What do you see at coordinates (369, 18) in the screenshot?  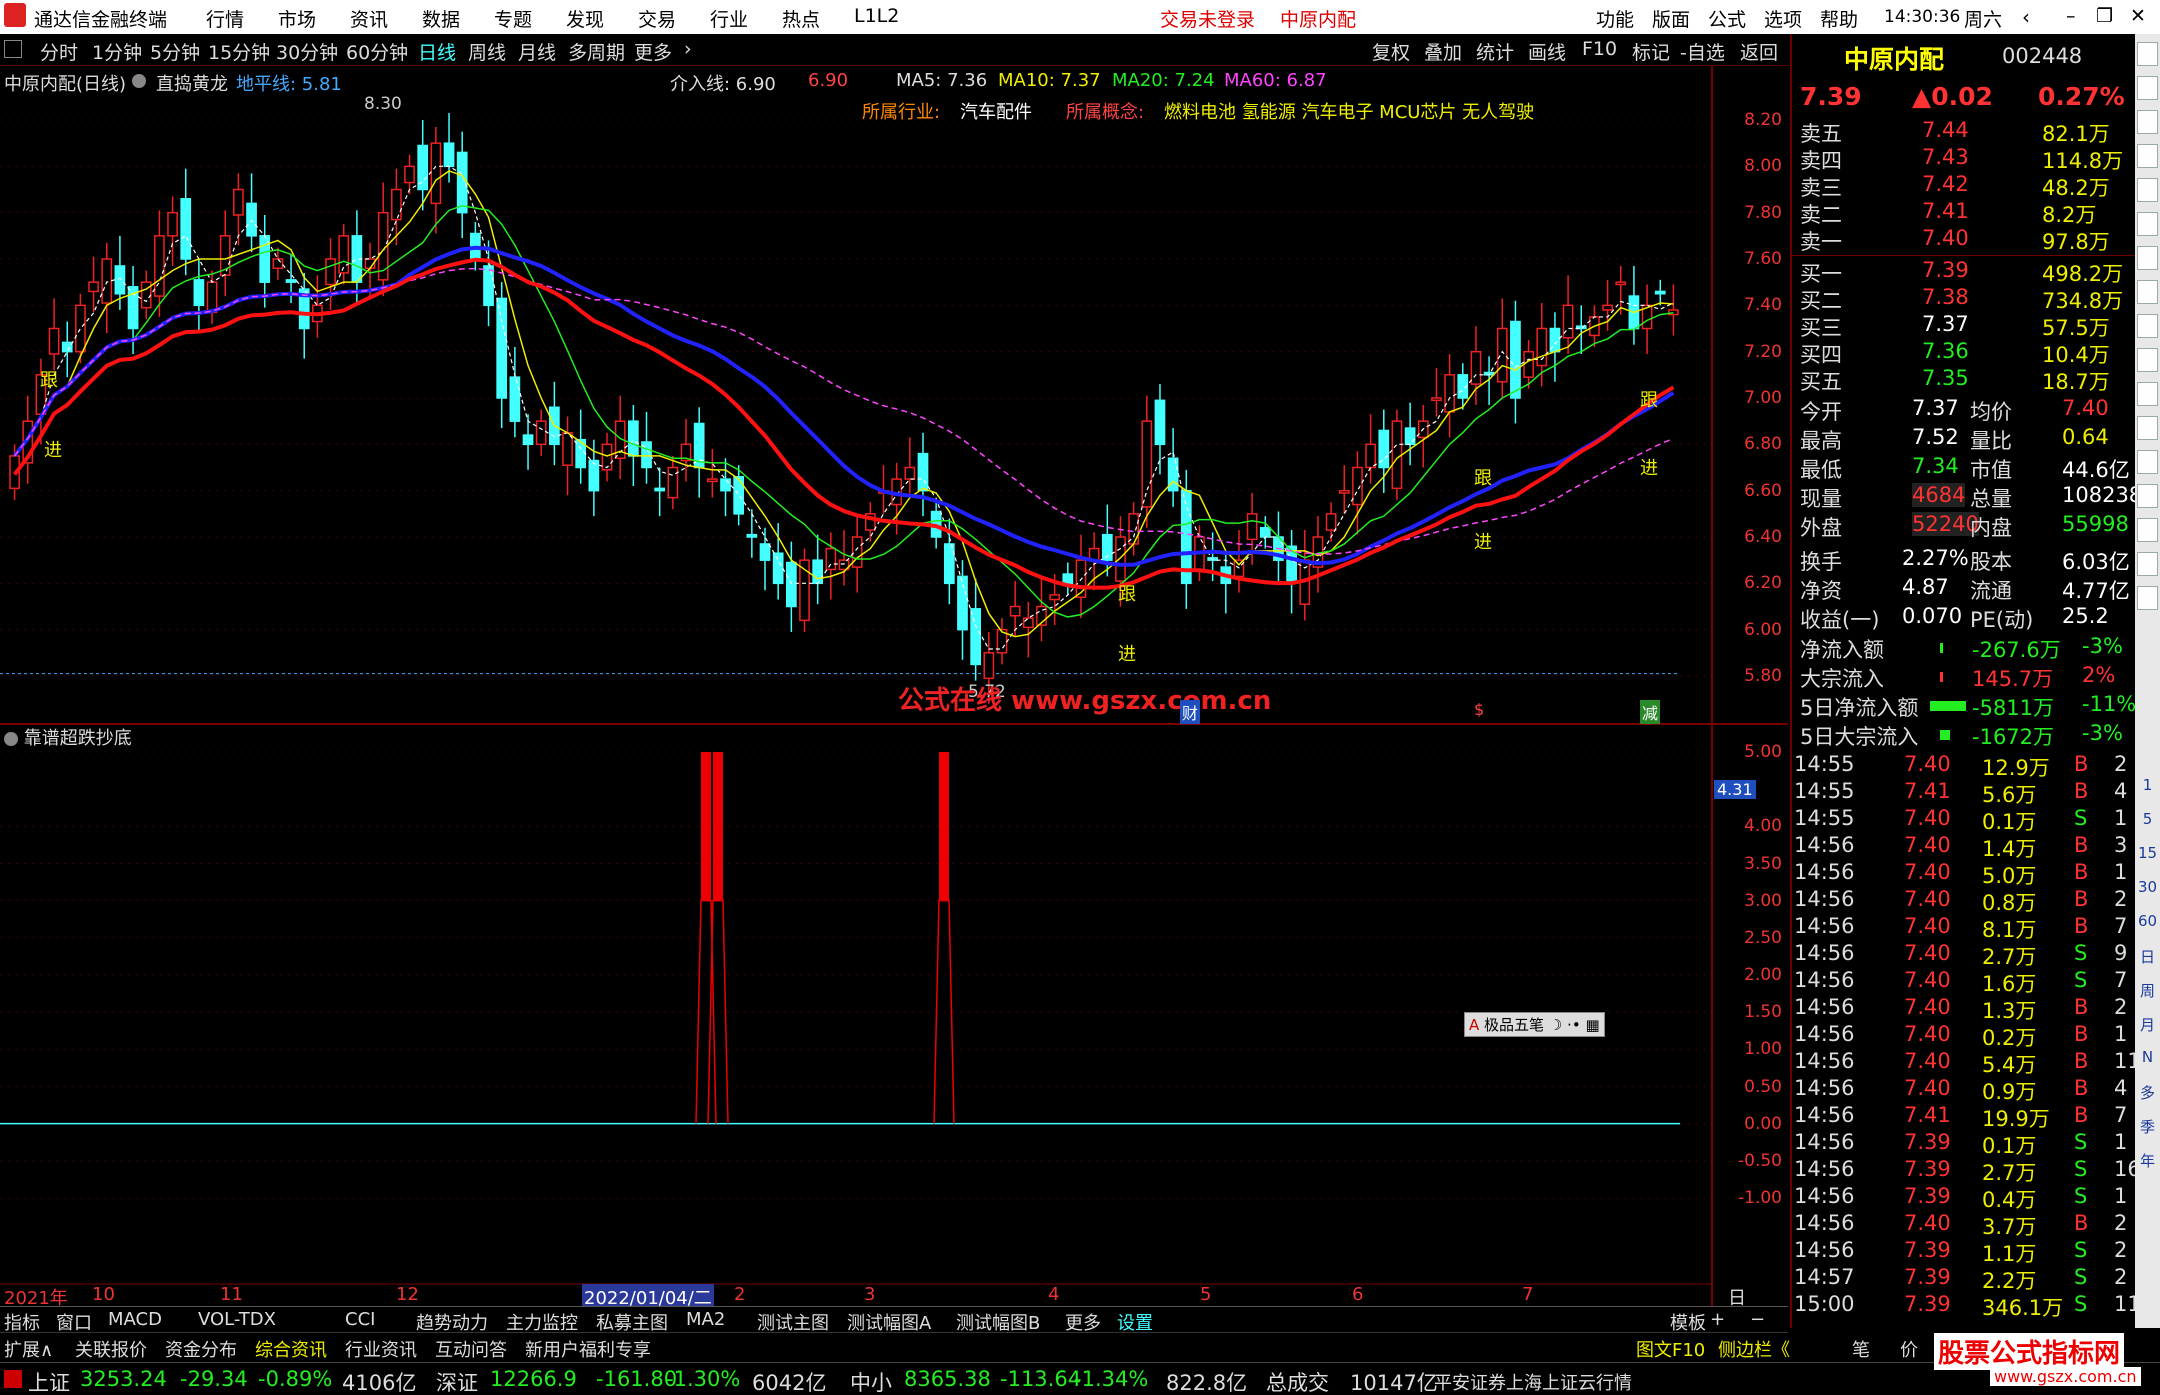 I see `menu-zixun: 资讯` at bounding box center [369, 18].